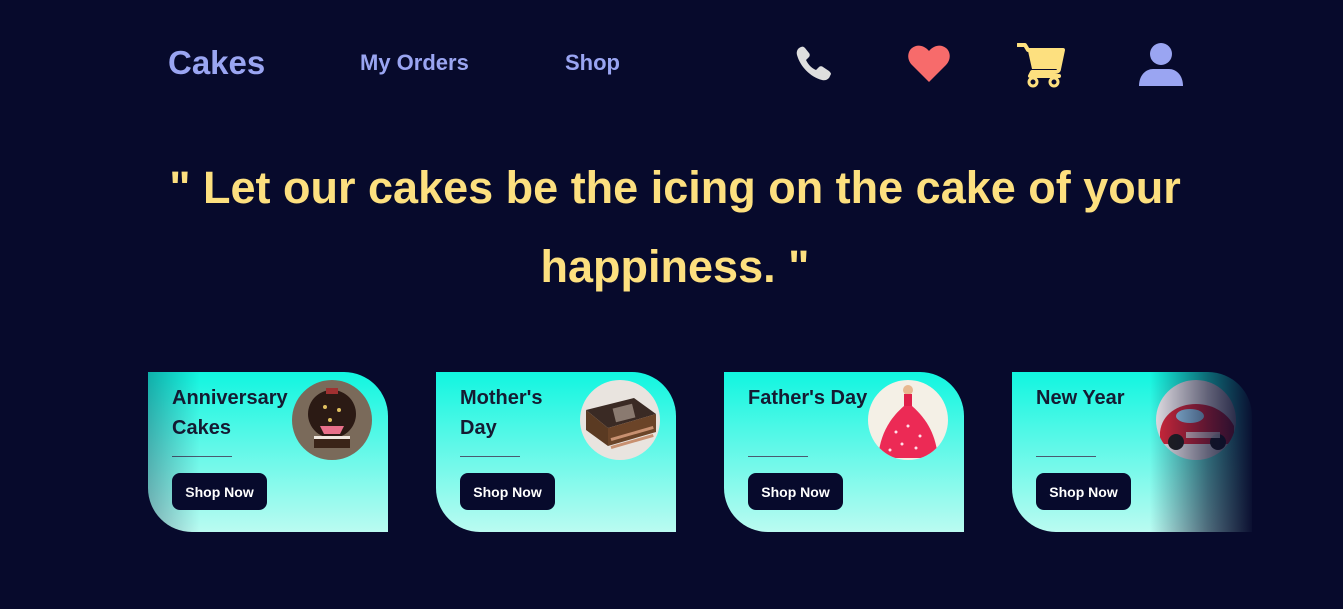  I want to click on chocolate-anniversary-cake-image, so click(332, 420).